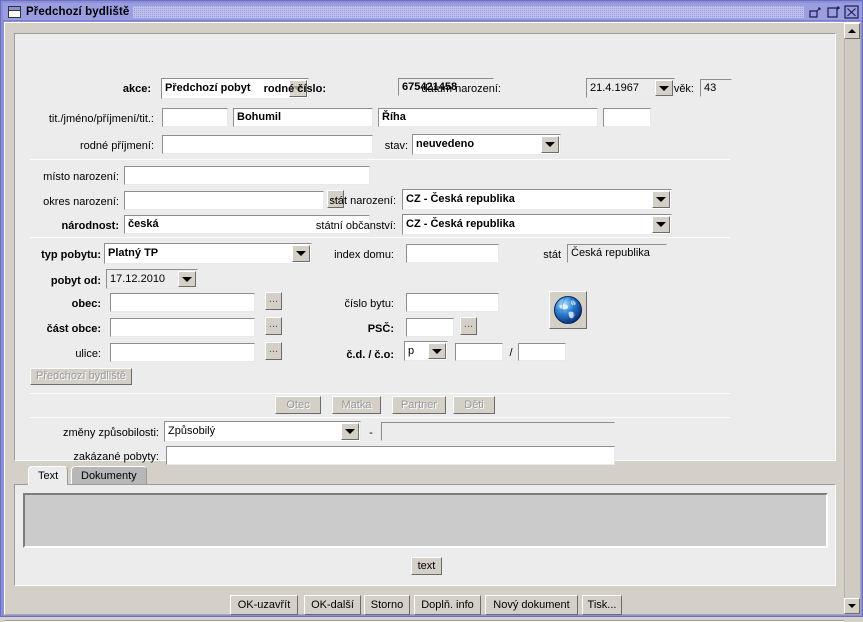 The image size is (863, 622). Describe the element at coordinates (852, 606) in the screenshot. I see `scroll-down-arrow-icon` at that location.